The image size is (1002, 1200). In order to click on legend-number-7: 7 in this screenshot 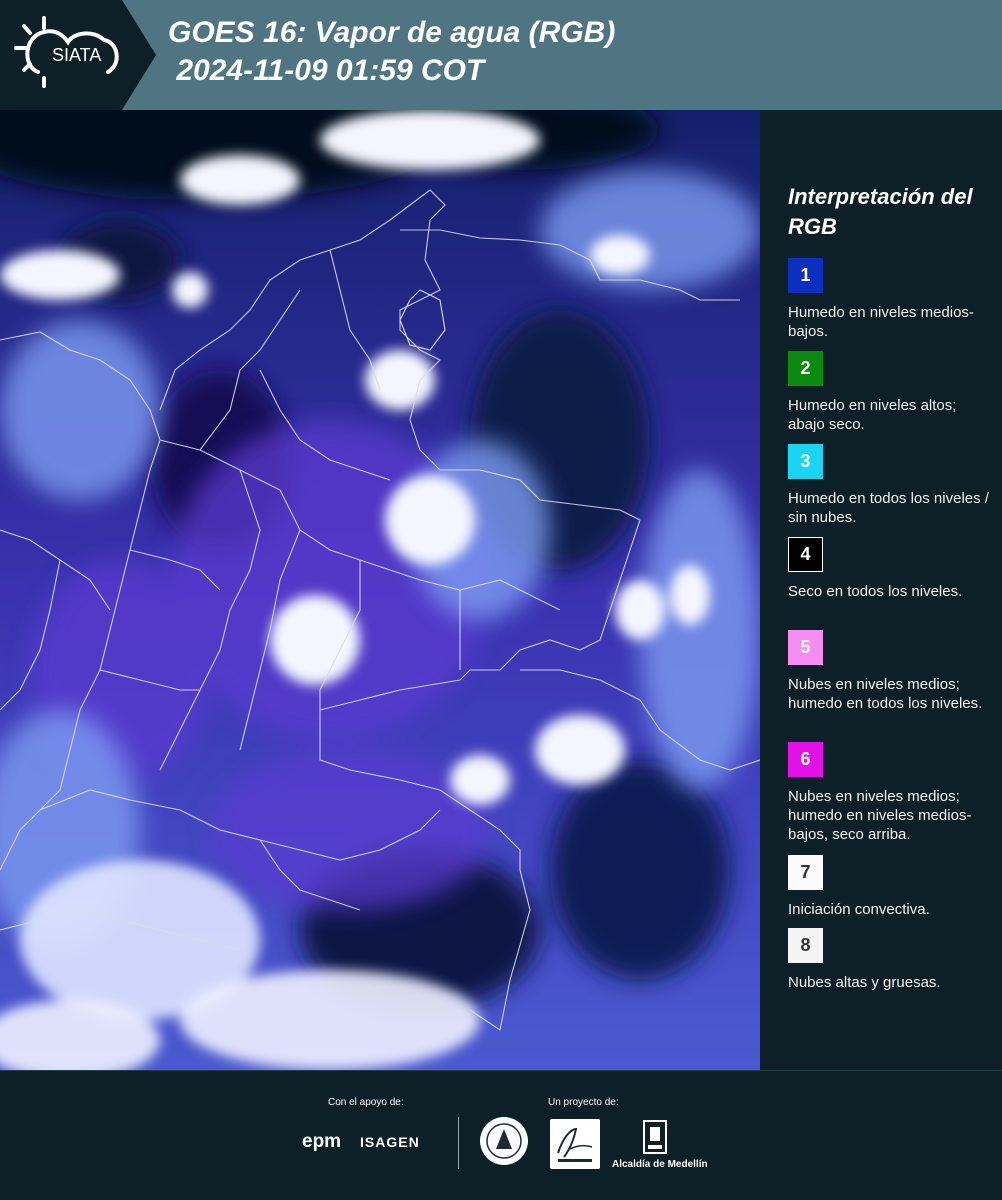, I will do `click(805, 872)`.